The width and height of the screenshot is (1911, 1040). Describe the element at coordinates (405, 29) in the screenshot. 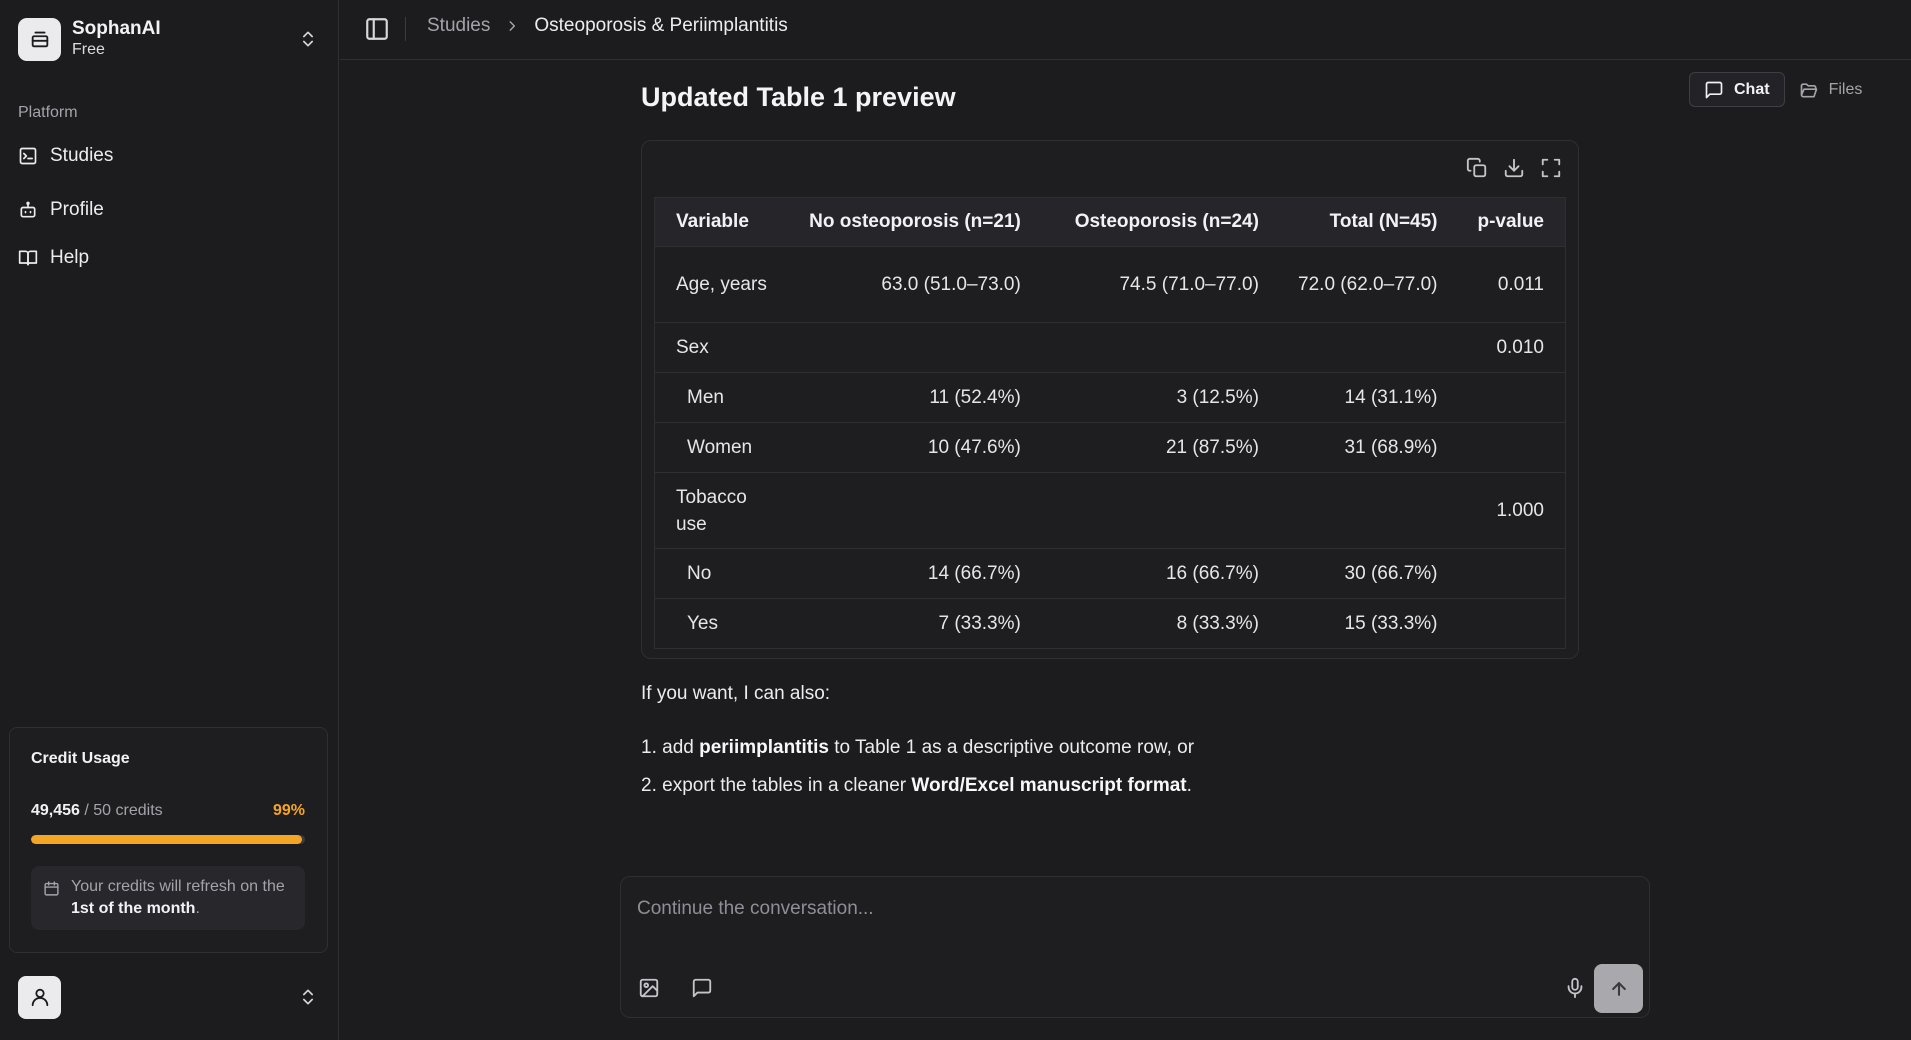

I see `divider` at that location.